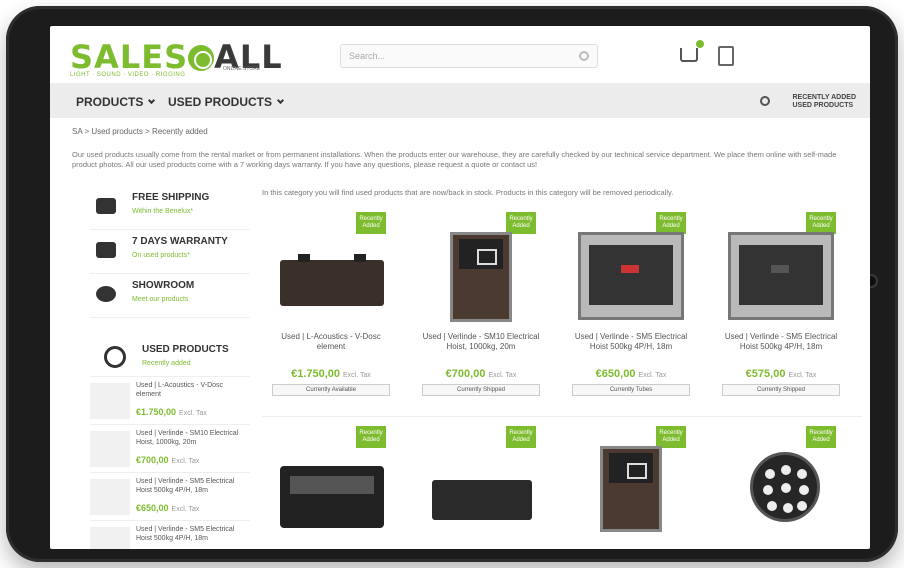 This screenshot has height=568, width=904. Describe the element at coordinates (726, 56) in the screenshot. I see `quote-icon` at that location.